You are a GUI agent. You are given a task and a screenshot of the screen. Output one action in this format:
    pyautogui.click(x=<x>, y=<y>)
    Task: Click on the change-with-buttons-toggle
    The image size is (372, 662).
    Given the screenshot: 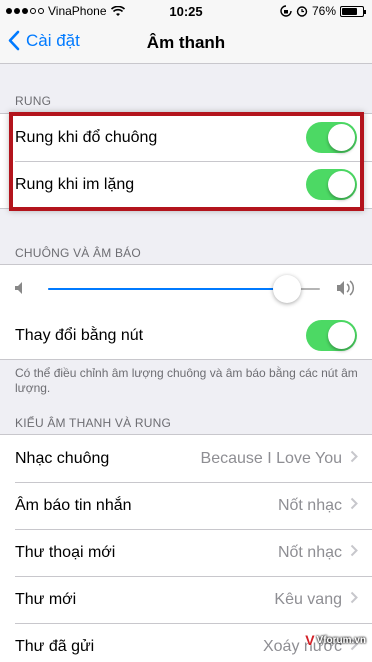 What is the action you would take?
    pyautogui.click(x=331, y=335)
    